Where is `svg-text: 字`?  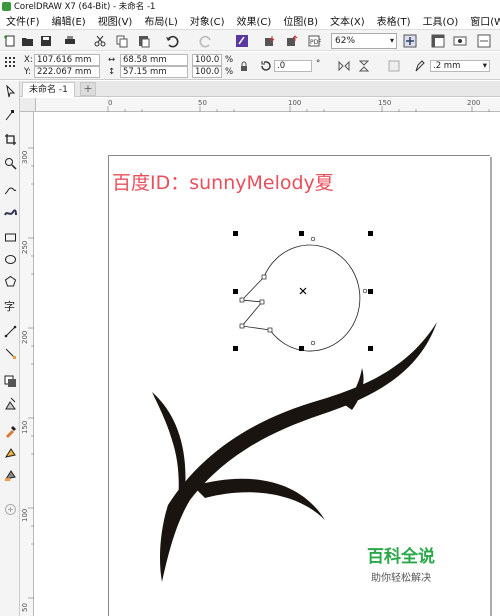 svg-text: 字 is located at coordinates (9, 305).